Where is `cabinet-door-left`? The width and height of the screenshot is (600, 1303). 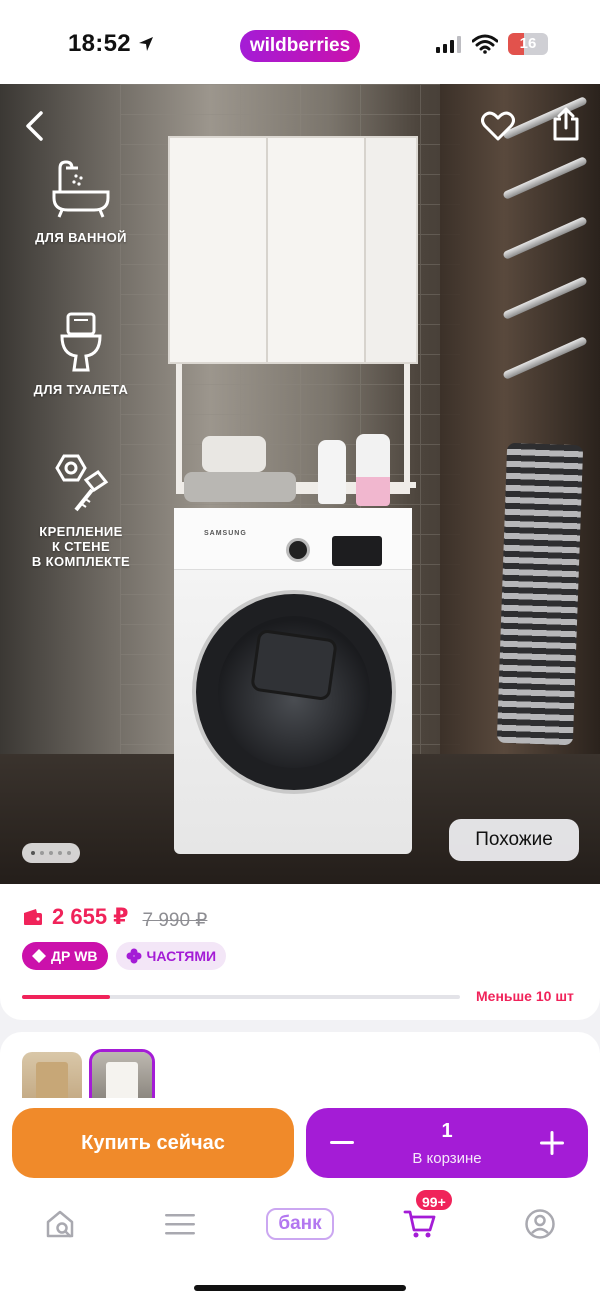
cabinet-door-left is located at coordinates (219, 250).